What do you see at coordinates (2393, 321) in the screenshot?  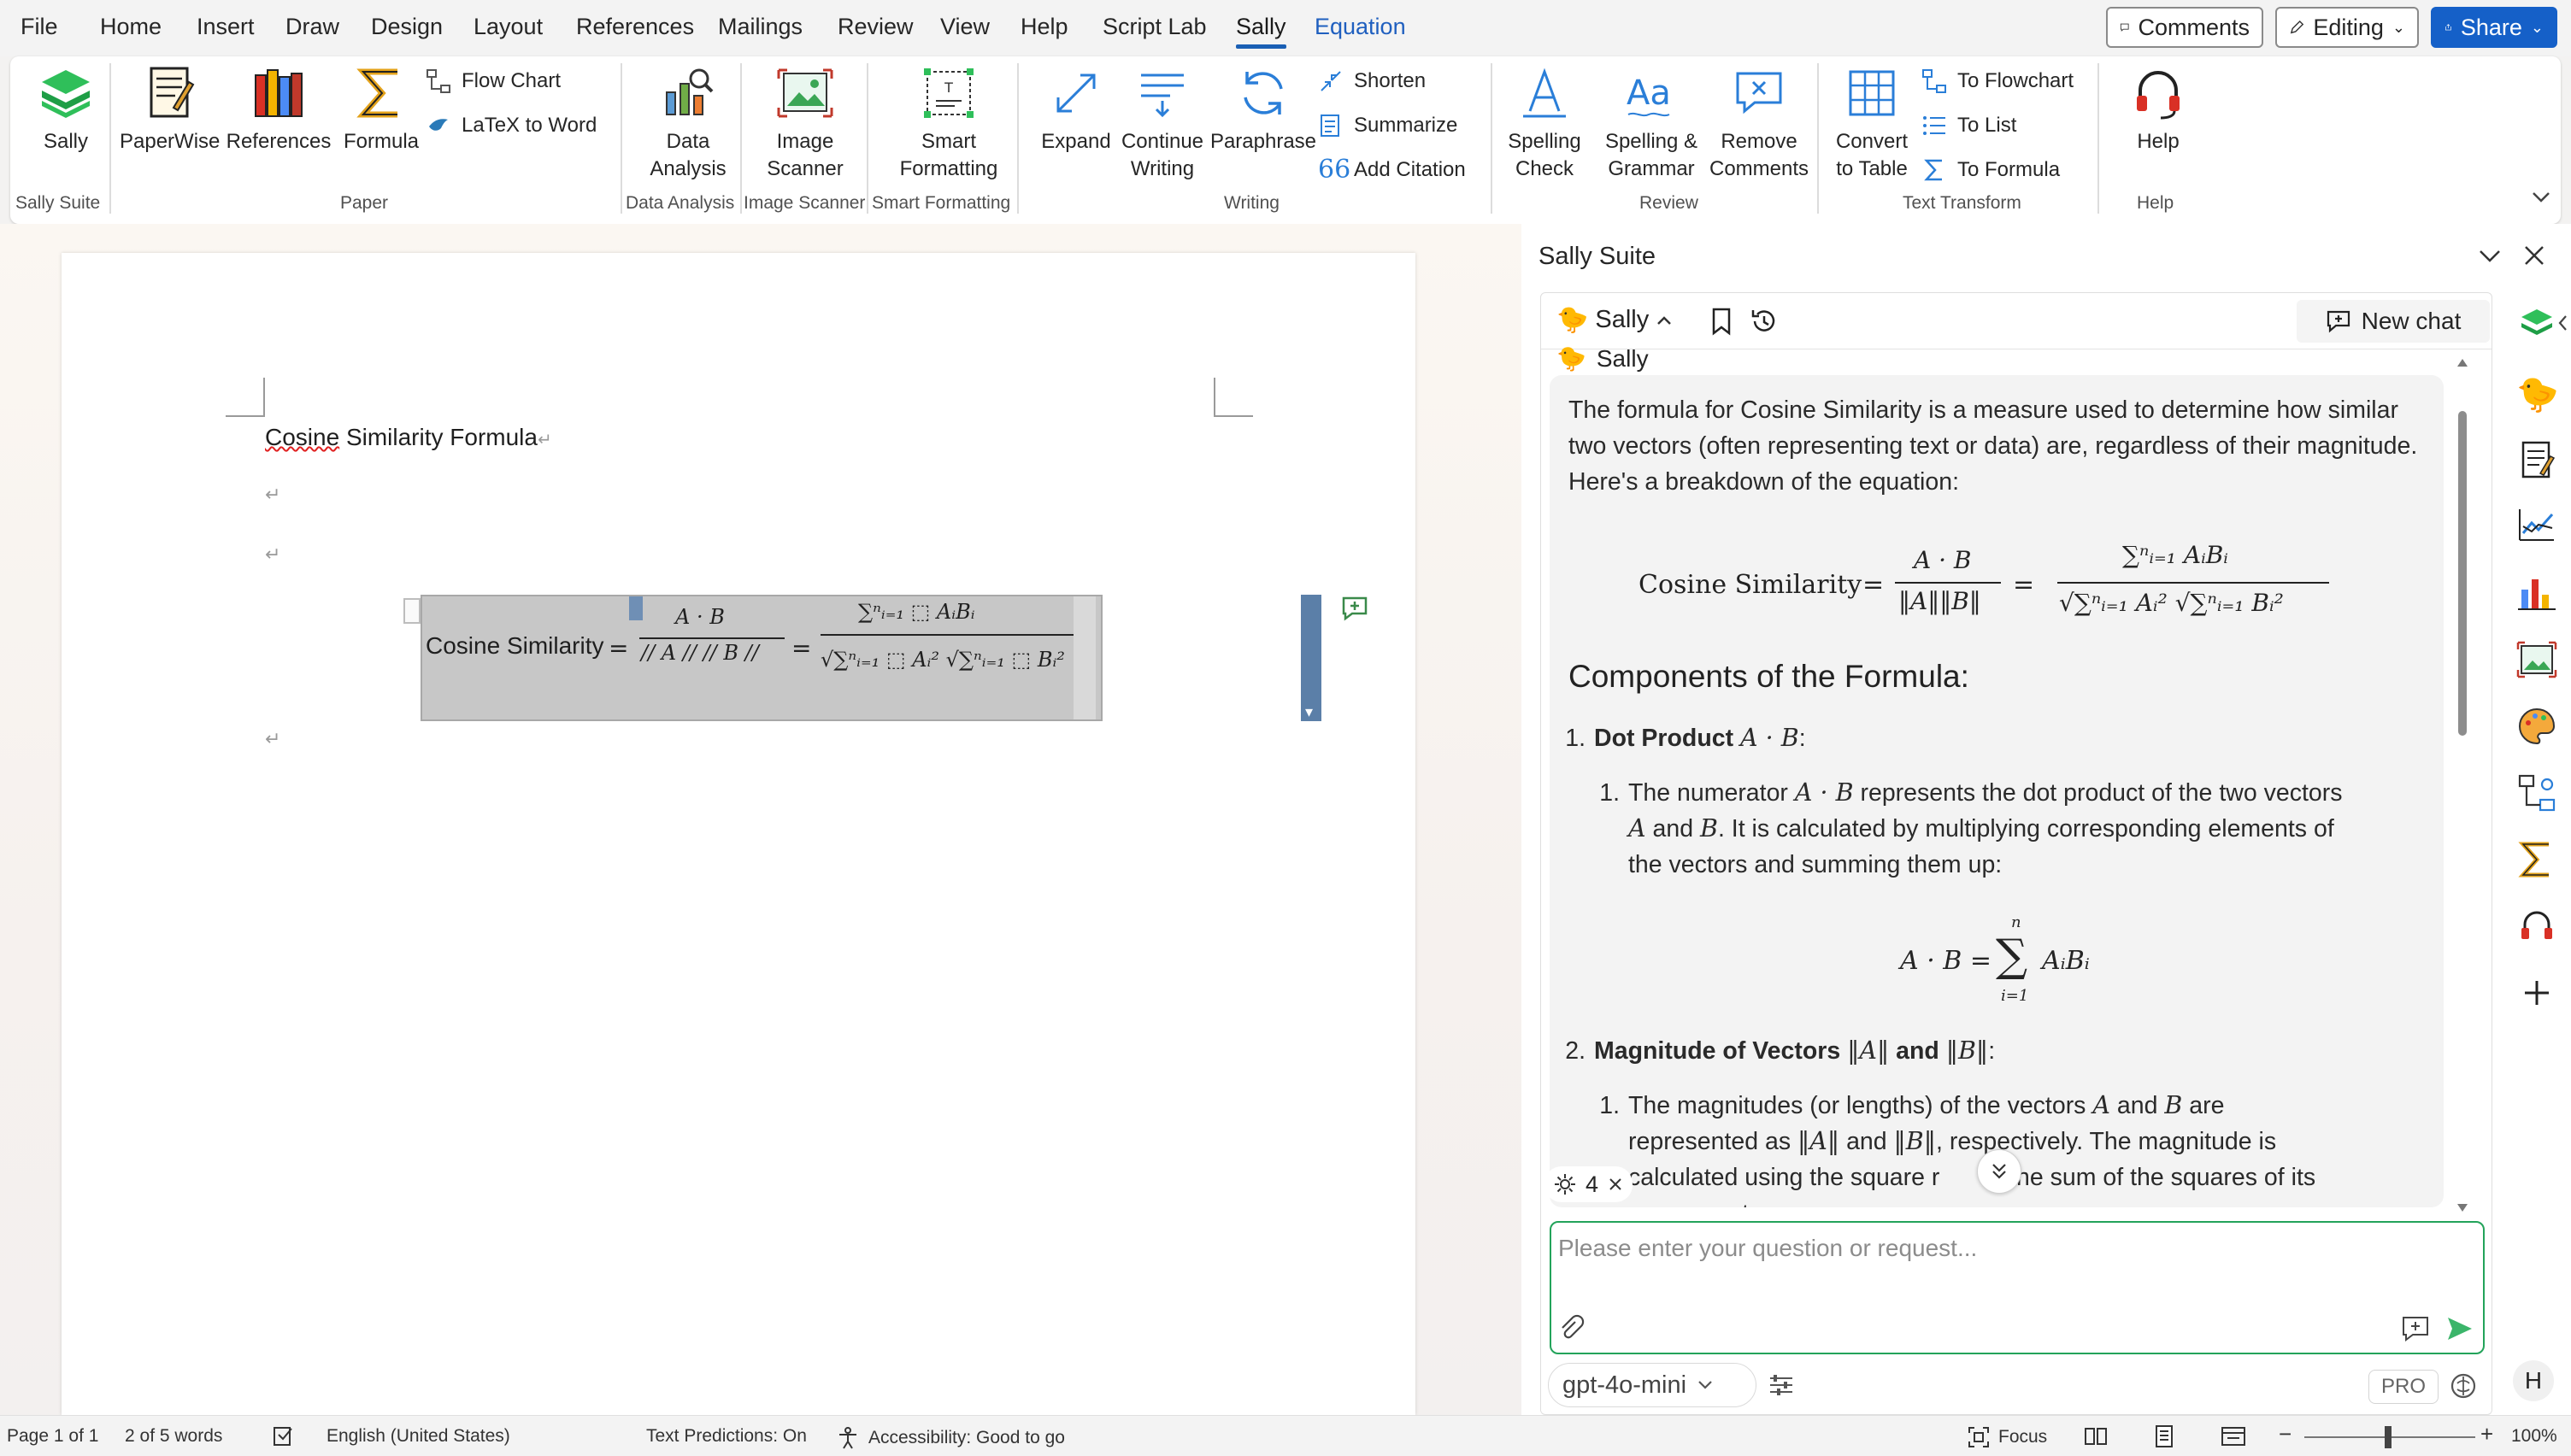 I see `new-chat-button: New chat` at bounding box center [2393, 321].